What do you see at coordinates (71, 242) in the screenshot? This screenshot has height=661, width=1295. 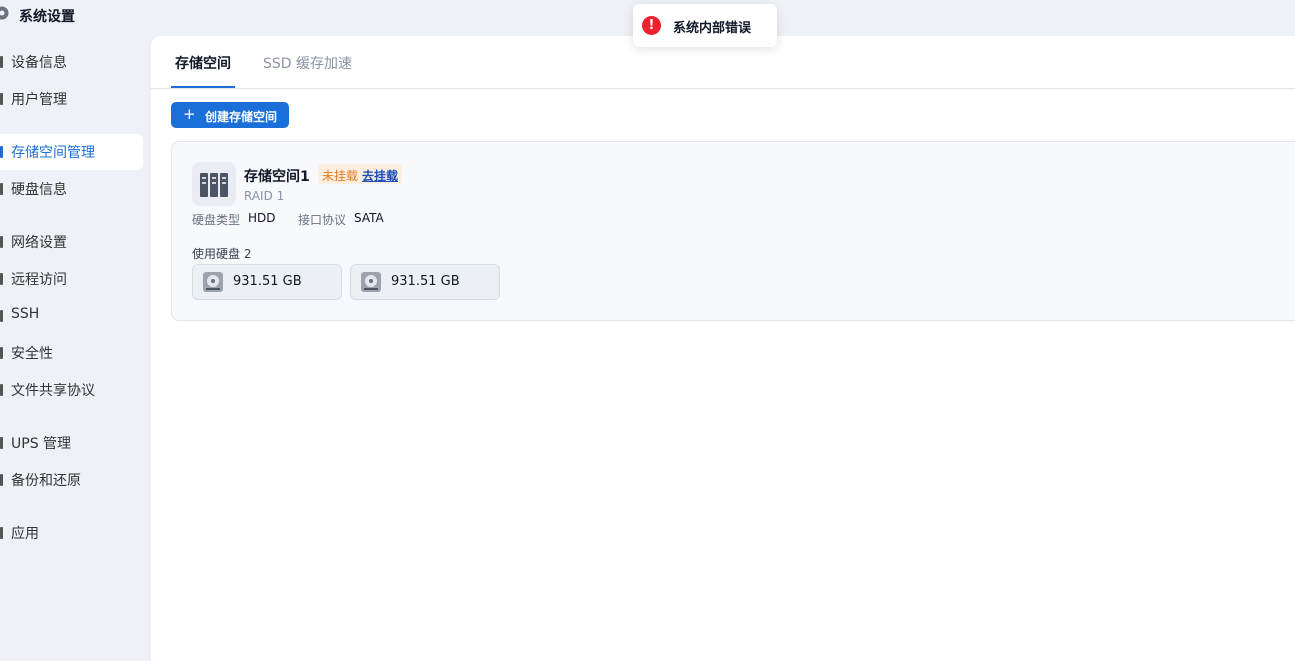 I see `sidebar-item-network: 网络设置` at bounding box center [71, 242].